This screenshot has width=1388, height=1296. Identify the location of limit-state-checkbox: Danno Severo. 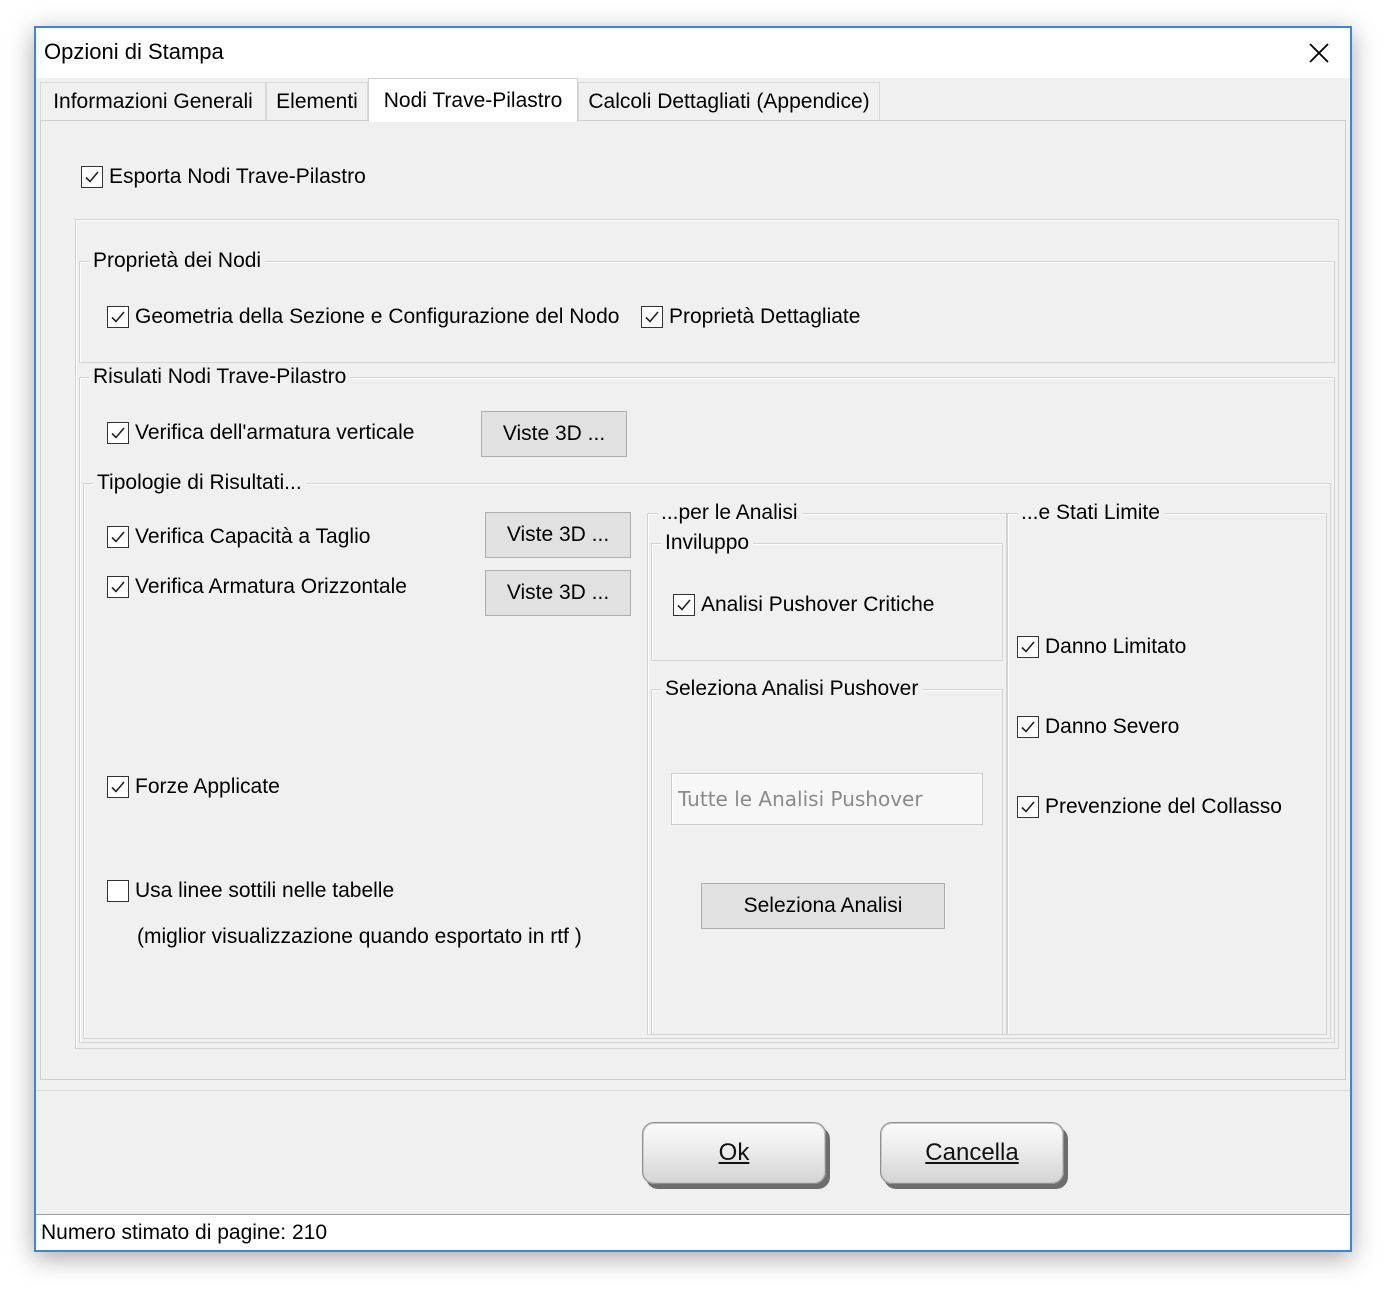
(1098, 727).